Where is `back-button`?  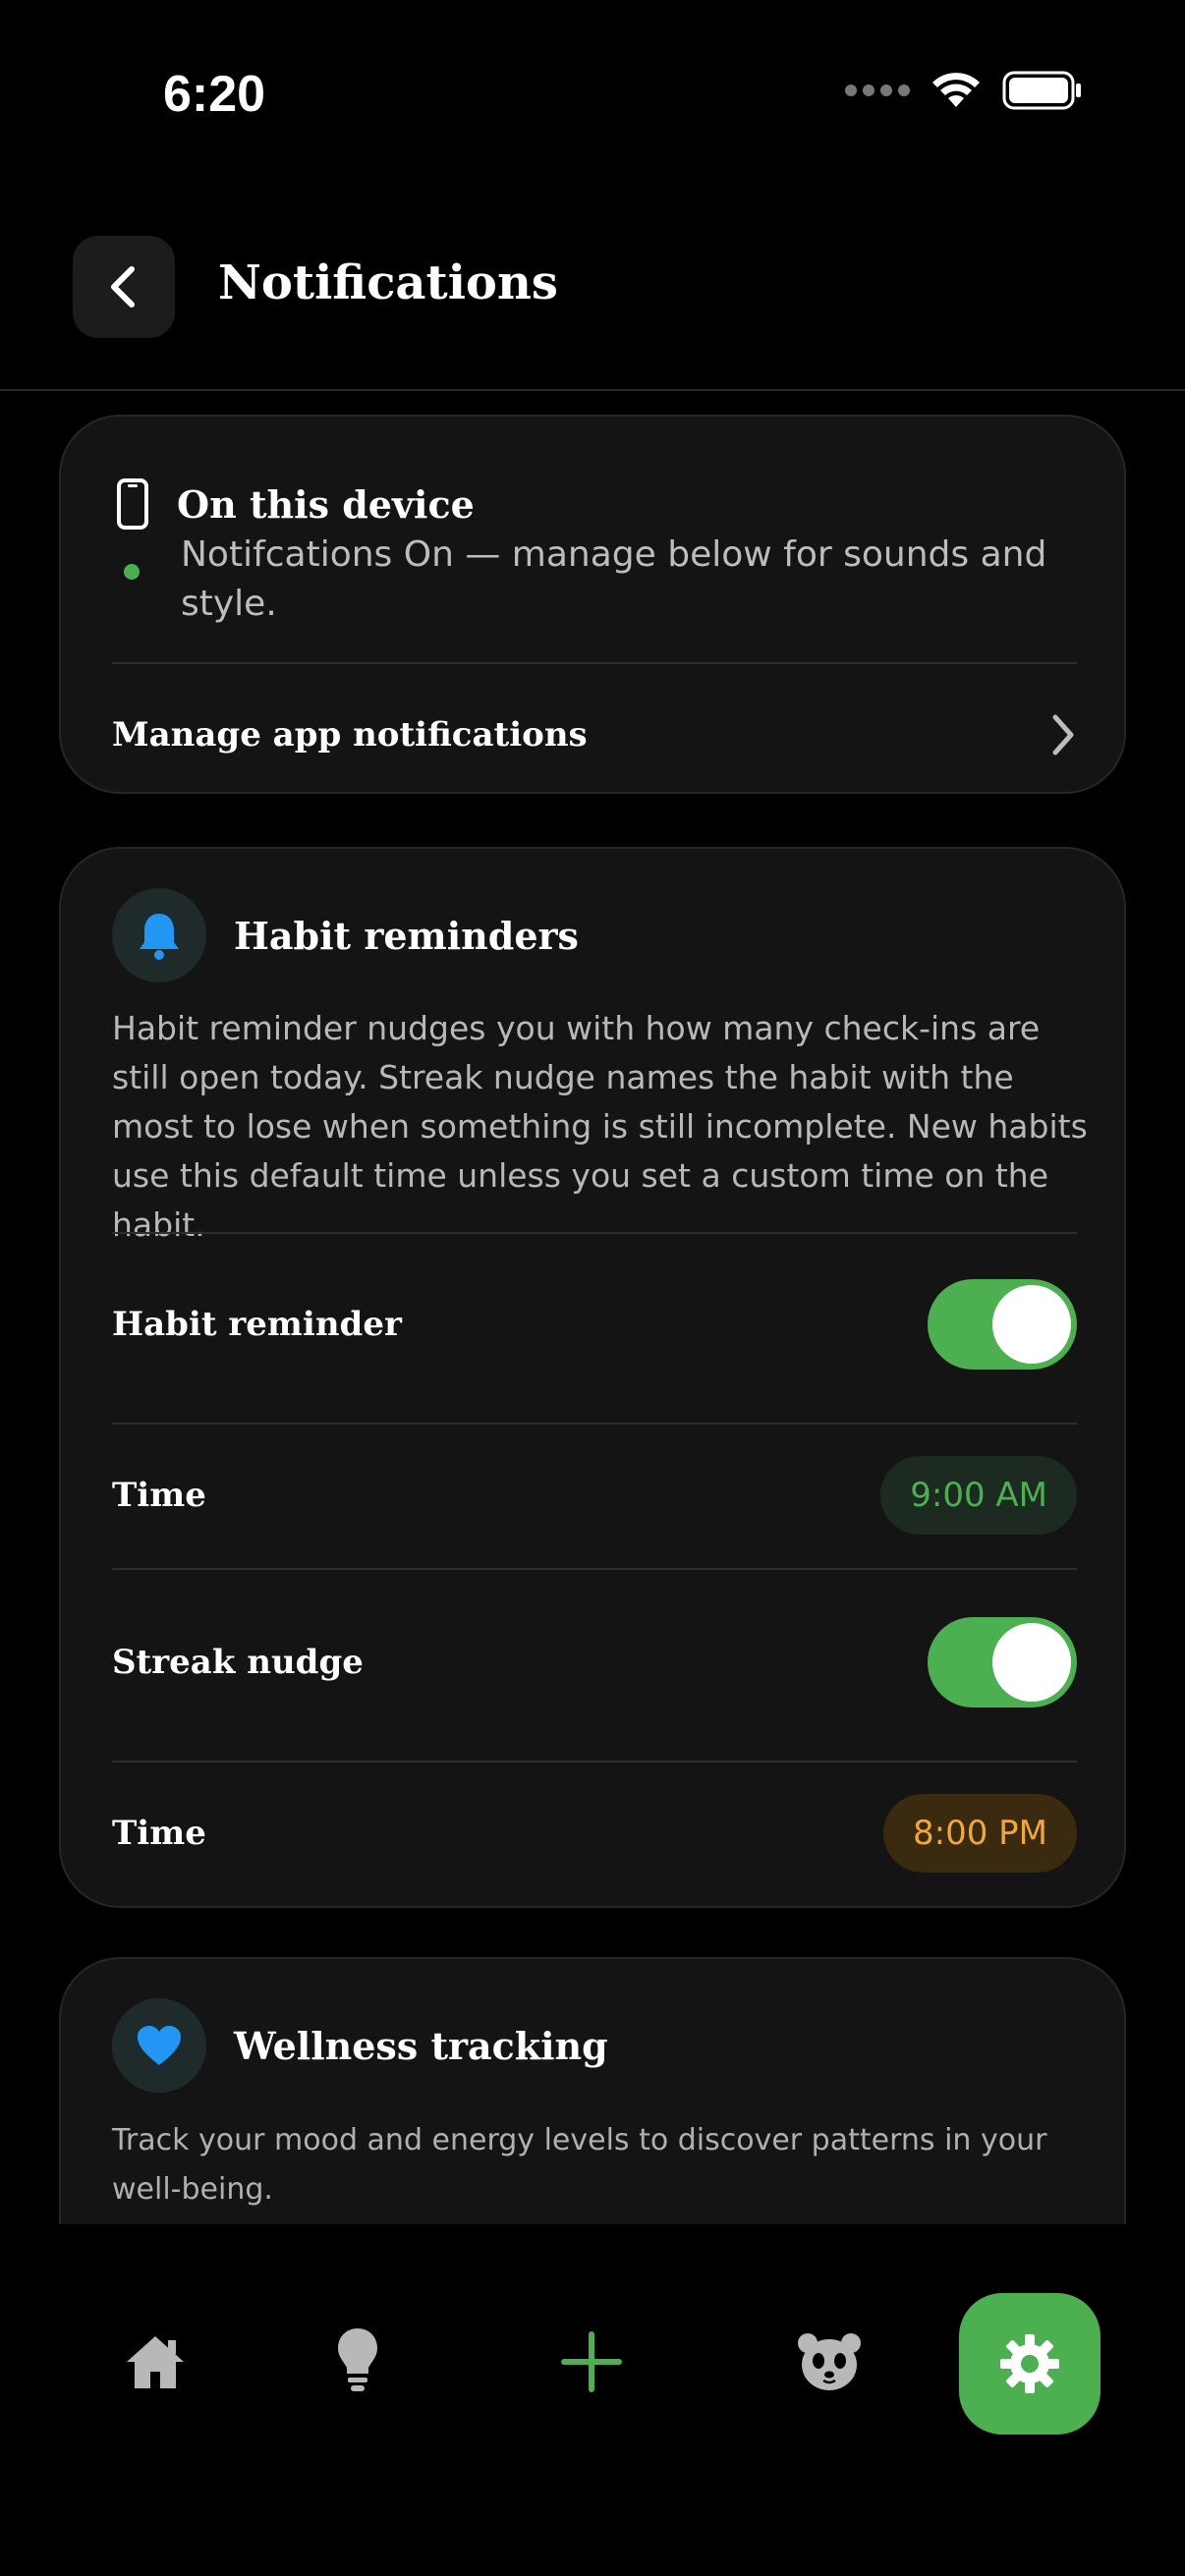
back-button is located at coordinates (124, 287).